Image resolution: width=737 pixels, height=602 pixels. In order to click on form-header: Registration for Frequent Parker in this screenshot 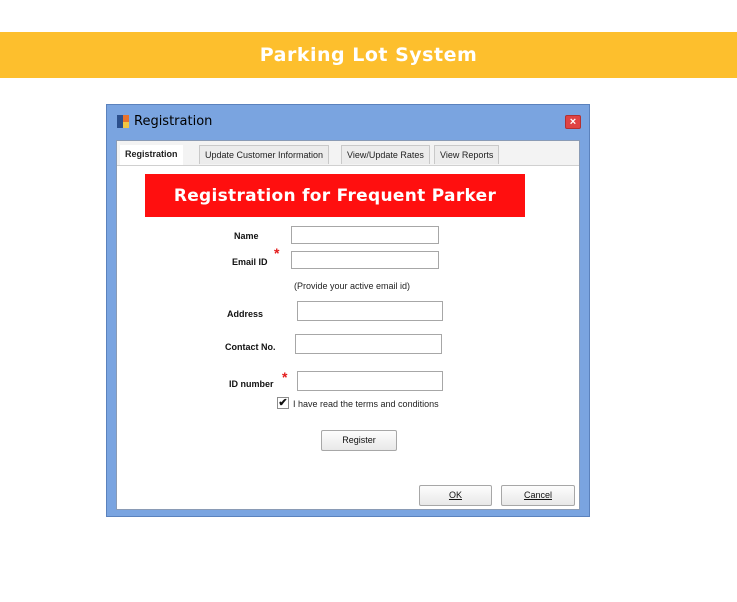, I will do `click(335, 195)`.